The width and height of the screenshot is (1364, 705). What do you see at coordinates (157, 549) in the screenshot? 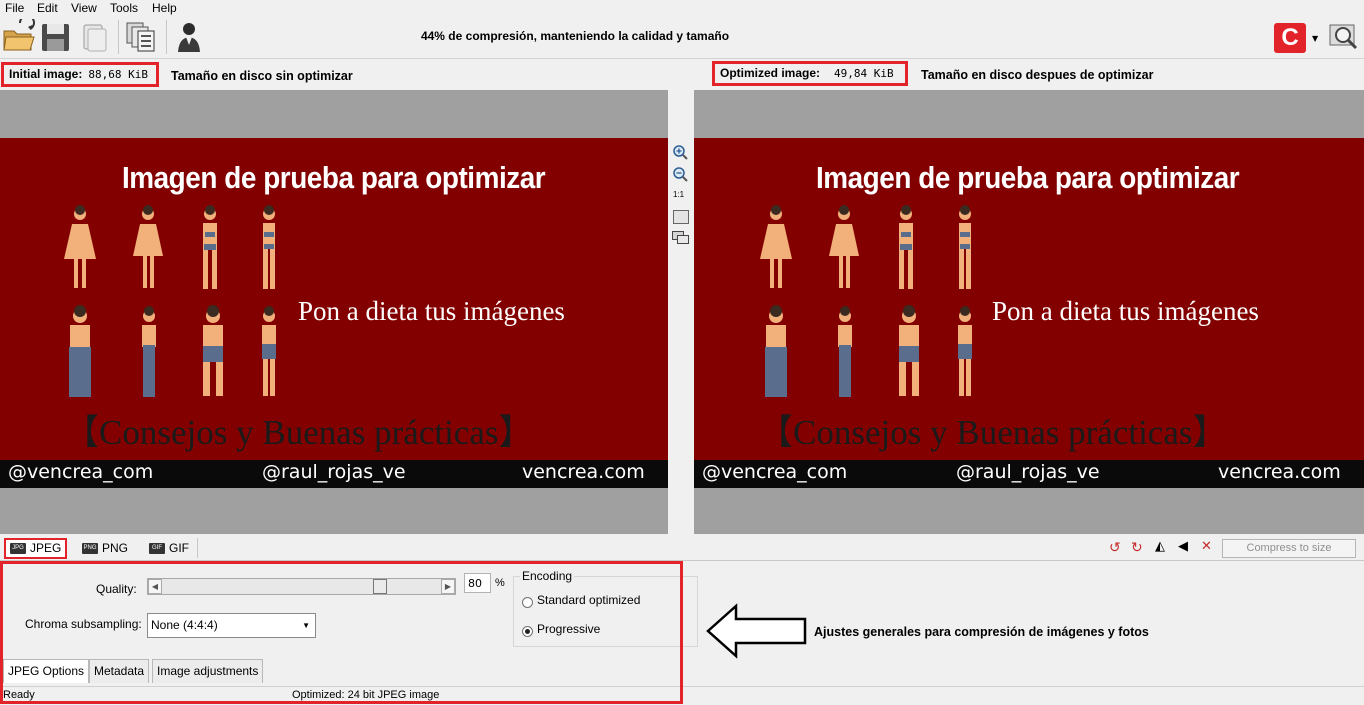
I see `gif-file-icon: GIF` at bounding box center [157, 549].